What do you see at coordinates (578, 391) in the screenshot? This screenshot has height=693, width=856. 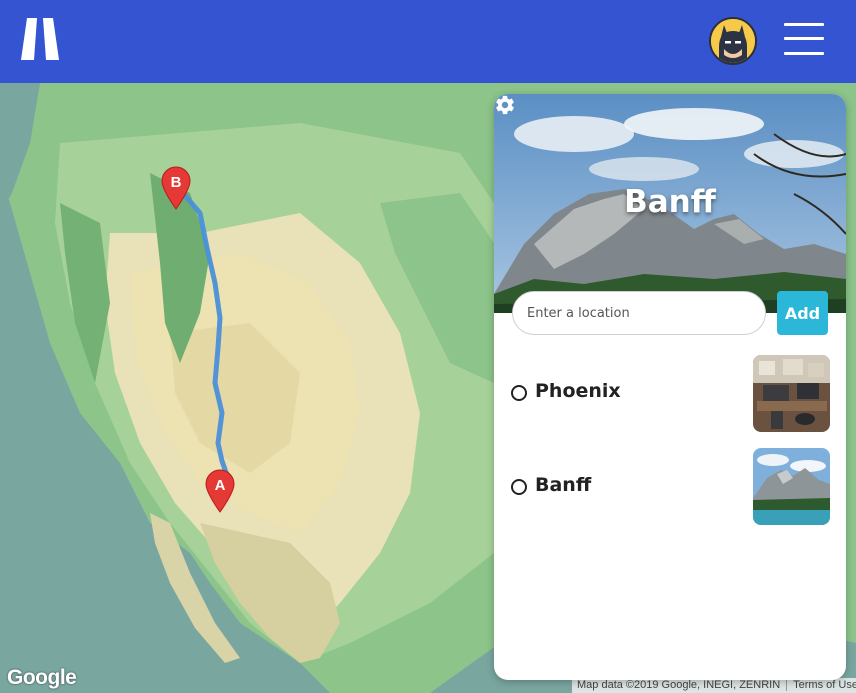 I see `location-name: Phoenix` at bounding box center [578, 391].